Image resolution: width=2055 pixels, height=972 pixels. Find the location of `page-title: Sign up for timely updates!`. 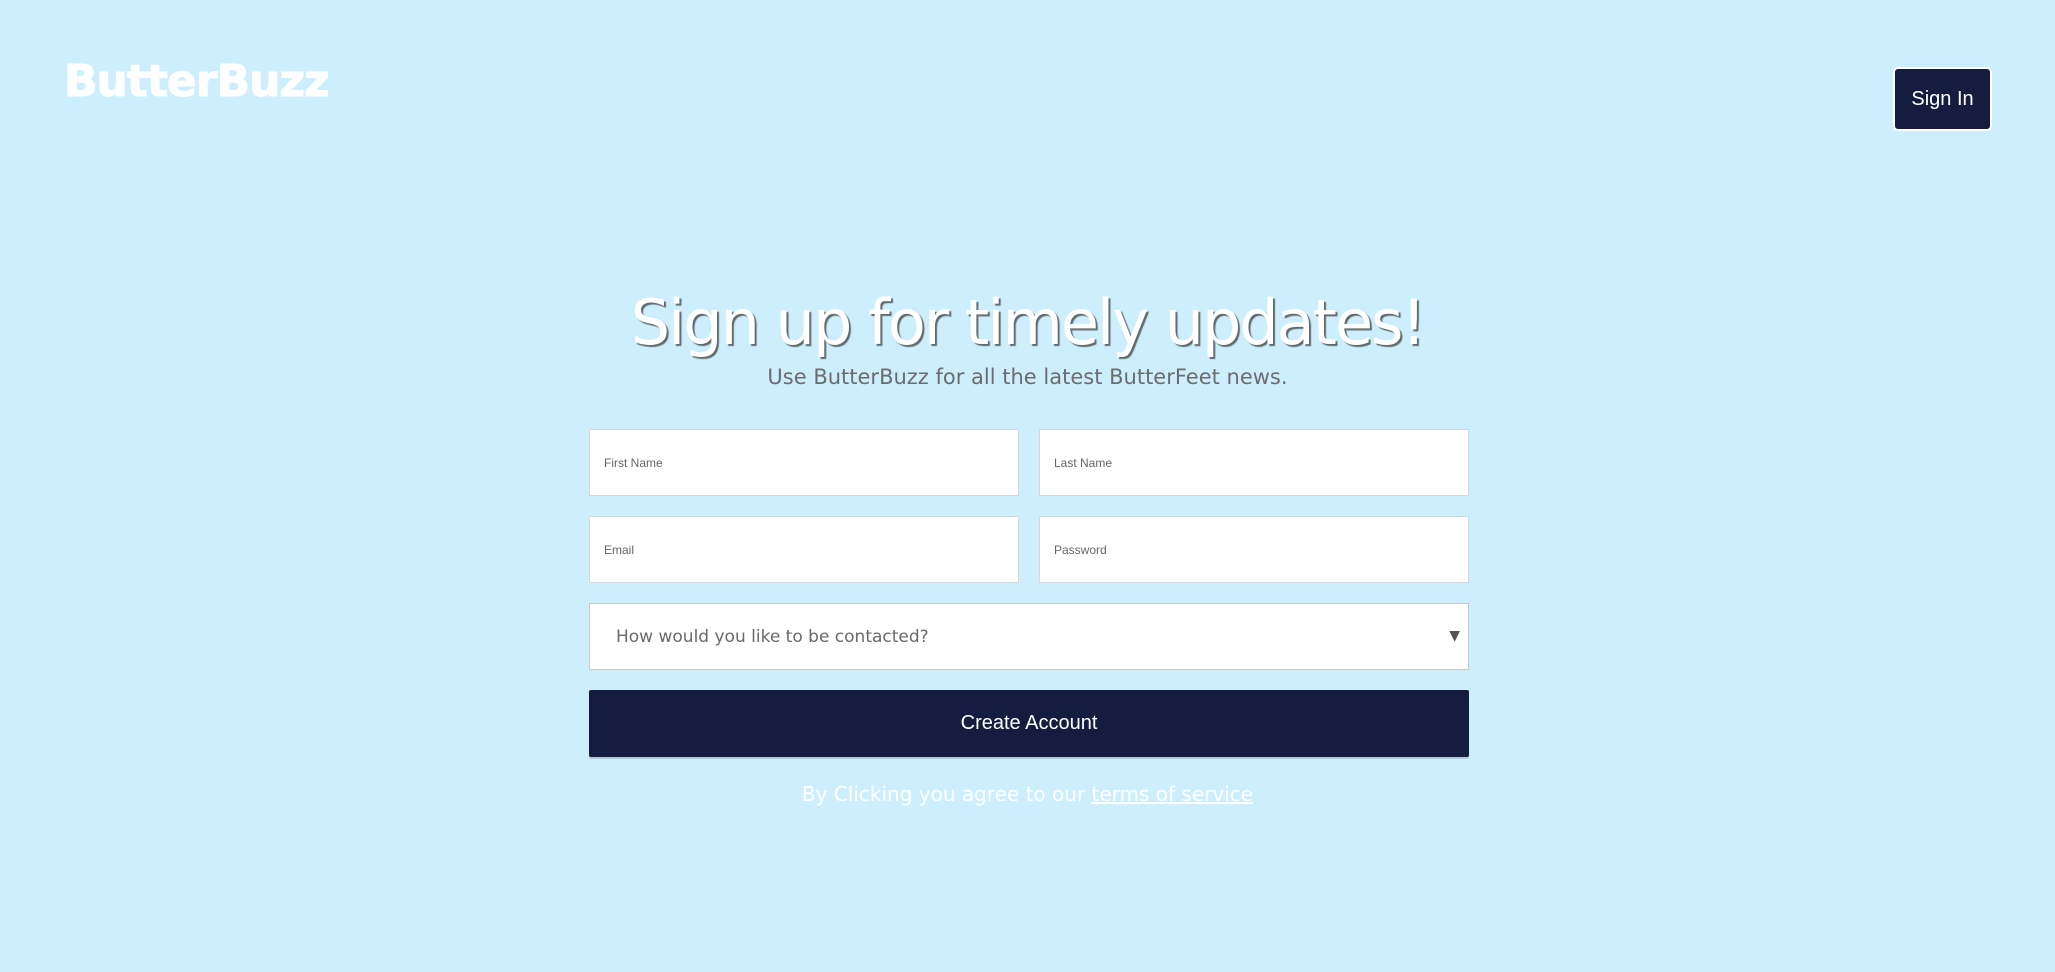

page-title: Sign up for timely updates! is located at coordinates (1028, 322).